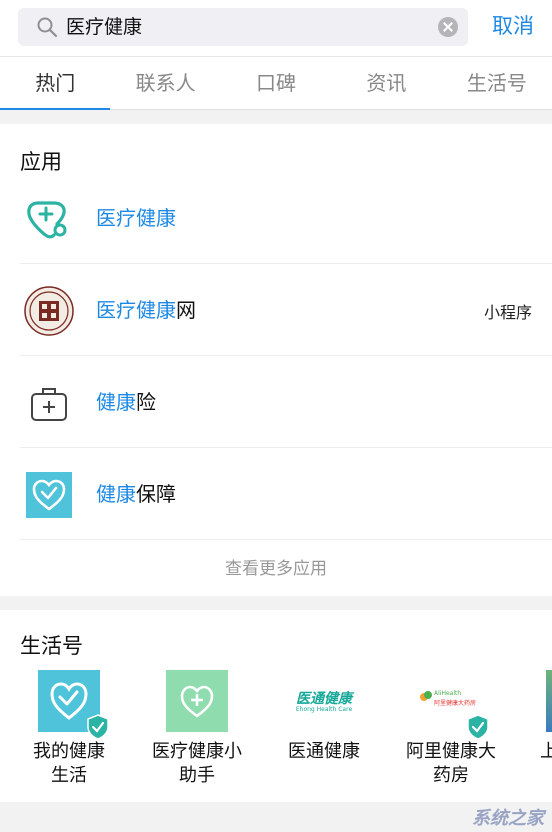 The width and height of the screenshot is (552, 832). Describe the element at coordinates (104, 27) in the screenshot. I see `search-query-text: 医疗健康` at that location.